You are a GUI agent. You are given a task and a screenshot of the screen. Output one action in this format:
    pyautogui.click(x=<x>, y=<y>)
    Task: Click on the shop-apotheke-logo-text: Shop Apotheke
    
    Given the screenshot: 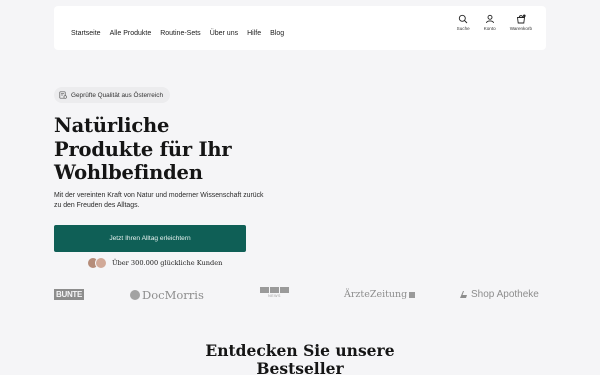 What is the action you would take?
    pyautogui.click(x=505, y=294)
    